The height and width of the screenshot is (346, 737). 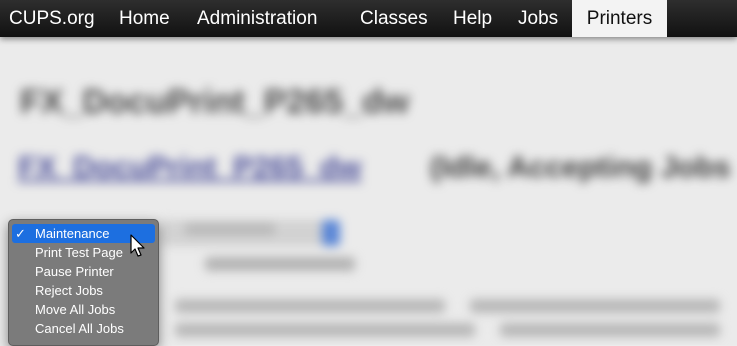 What do you see at coordinates (257, 18) in the screenshot?
I see `nav-administration-link: Administration` at bounding box center [257, 18].